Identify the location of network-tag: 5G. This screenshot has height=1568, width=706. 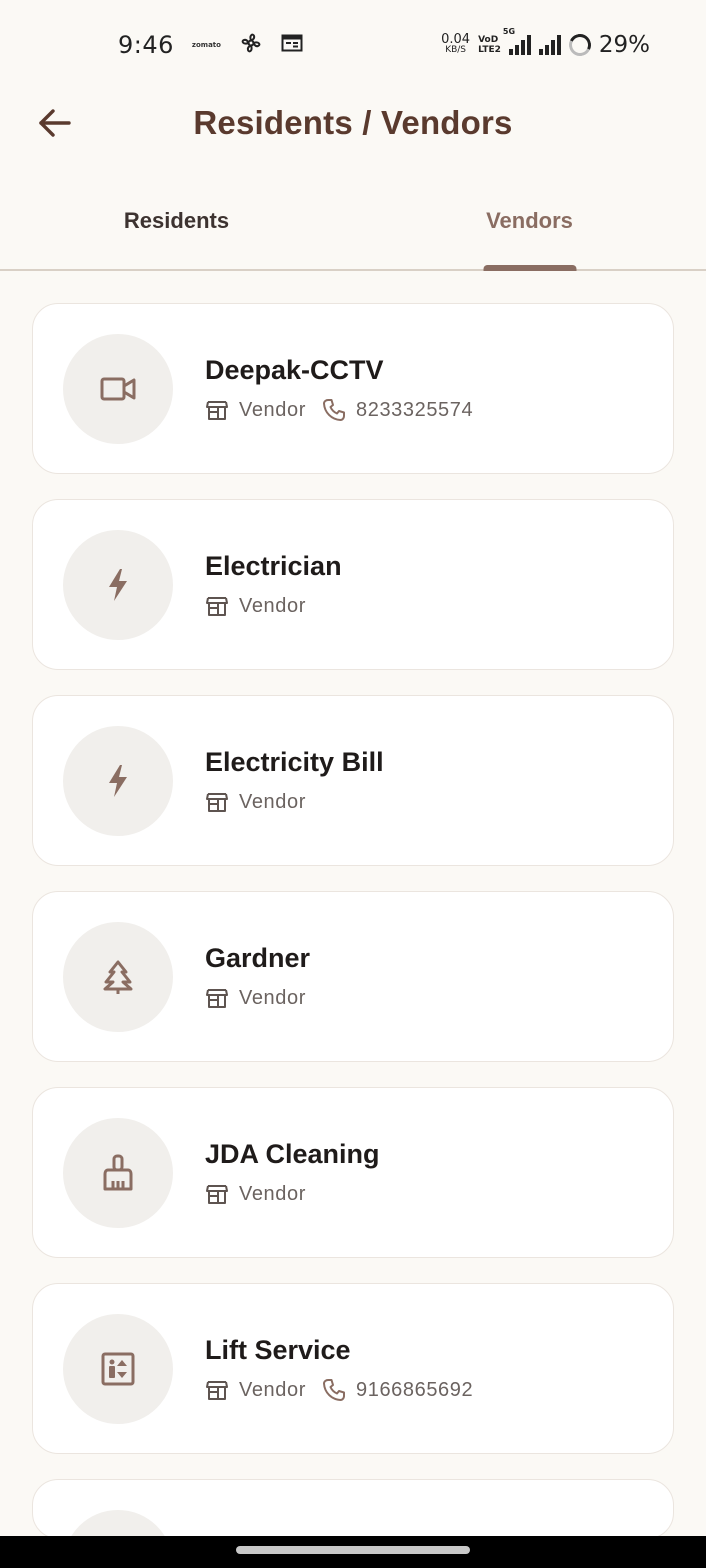
(509, 31).